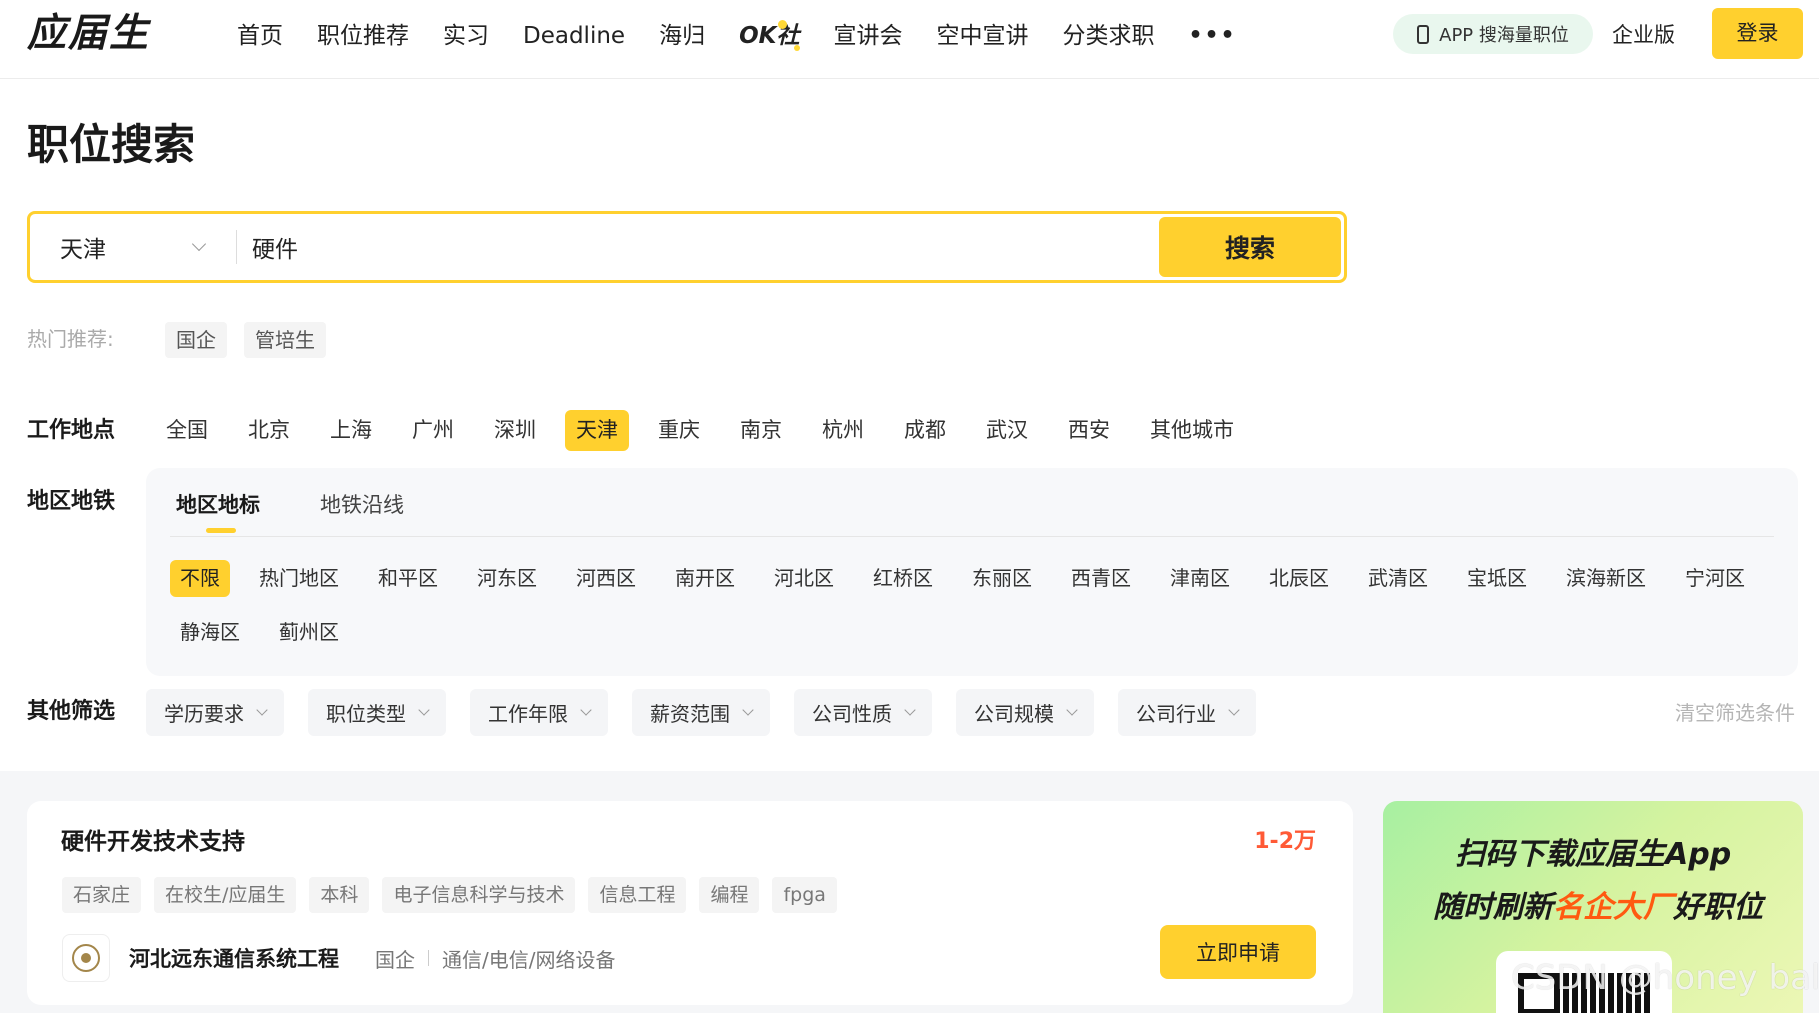 The height and width of the screenshot is (1013, 1819). What do you see at coordinates (702, 247) in the screenshot?
I see `search-input` at bounding box center [702, 247].